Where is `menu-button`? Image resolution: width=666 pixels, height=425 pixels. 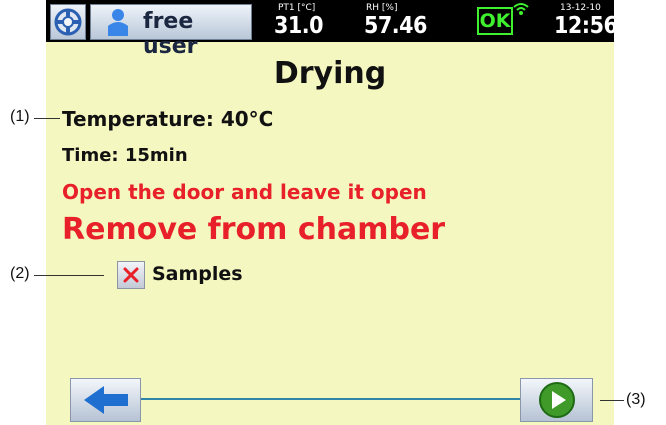
menu-button is located at coordinates (68, 22).